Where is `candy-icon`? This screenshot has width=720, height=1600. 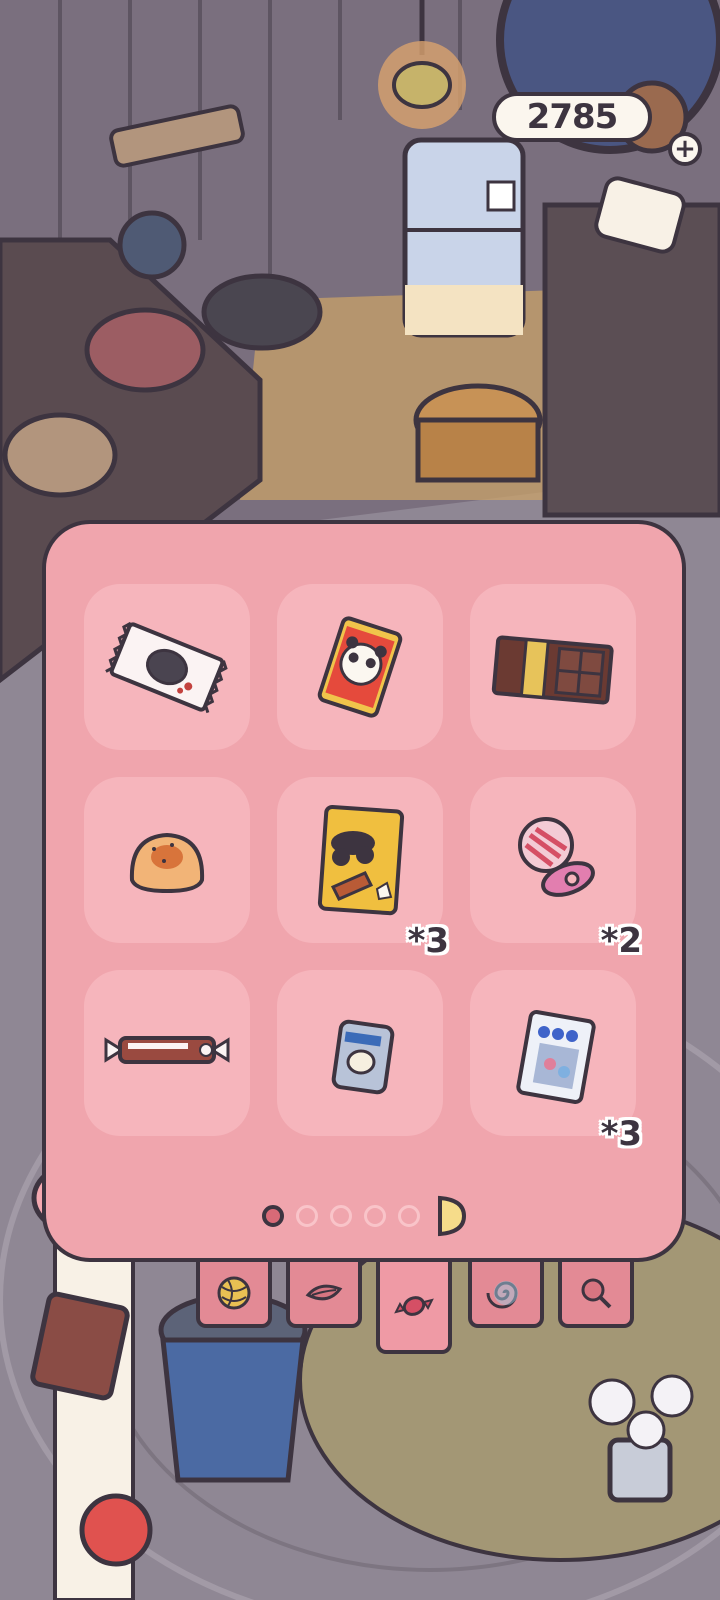 candy-icon is located at coordinates (414, 1306).